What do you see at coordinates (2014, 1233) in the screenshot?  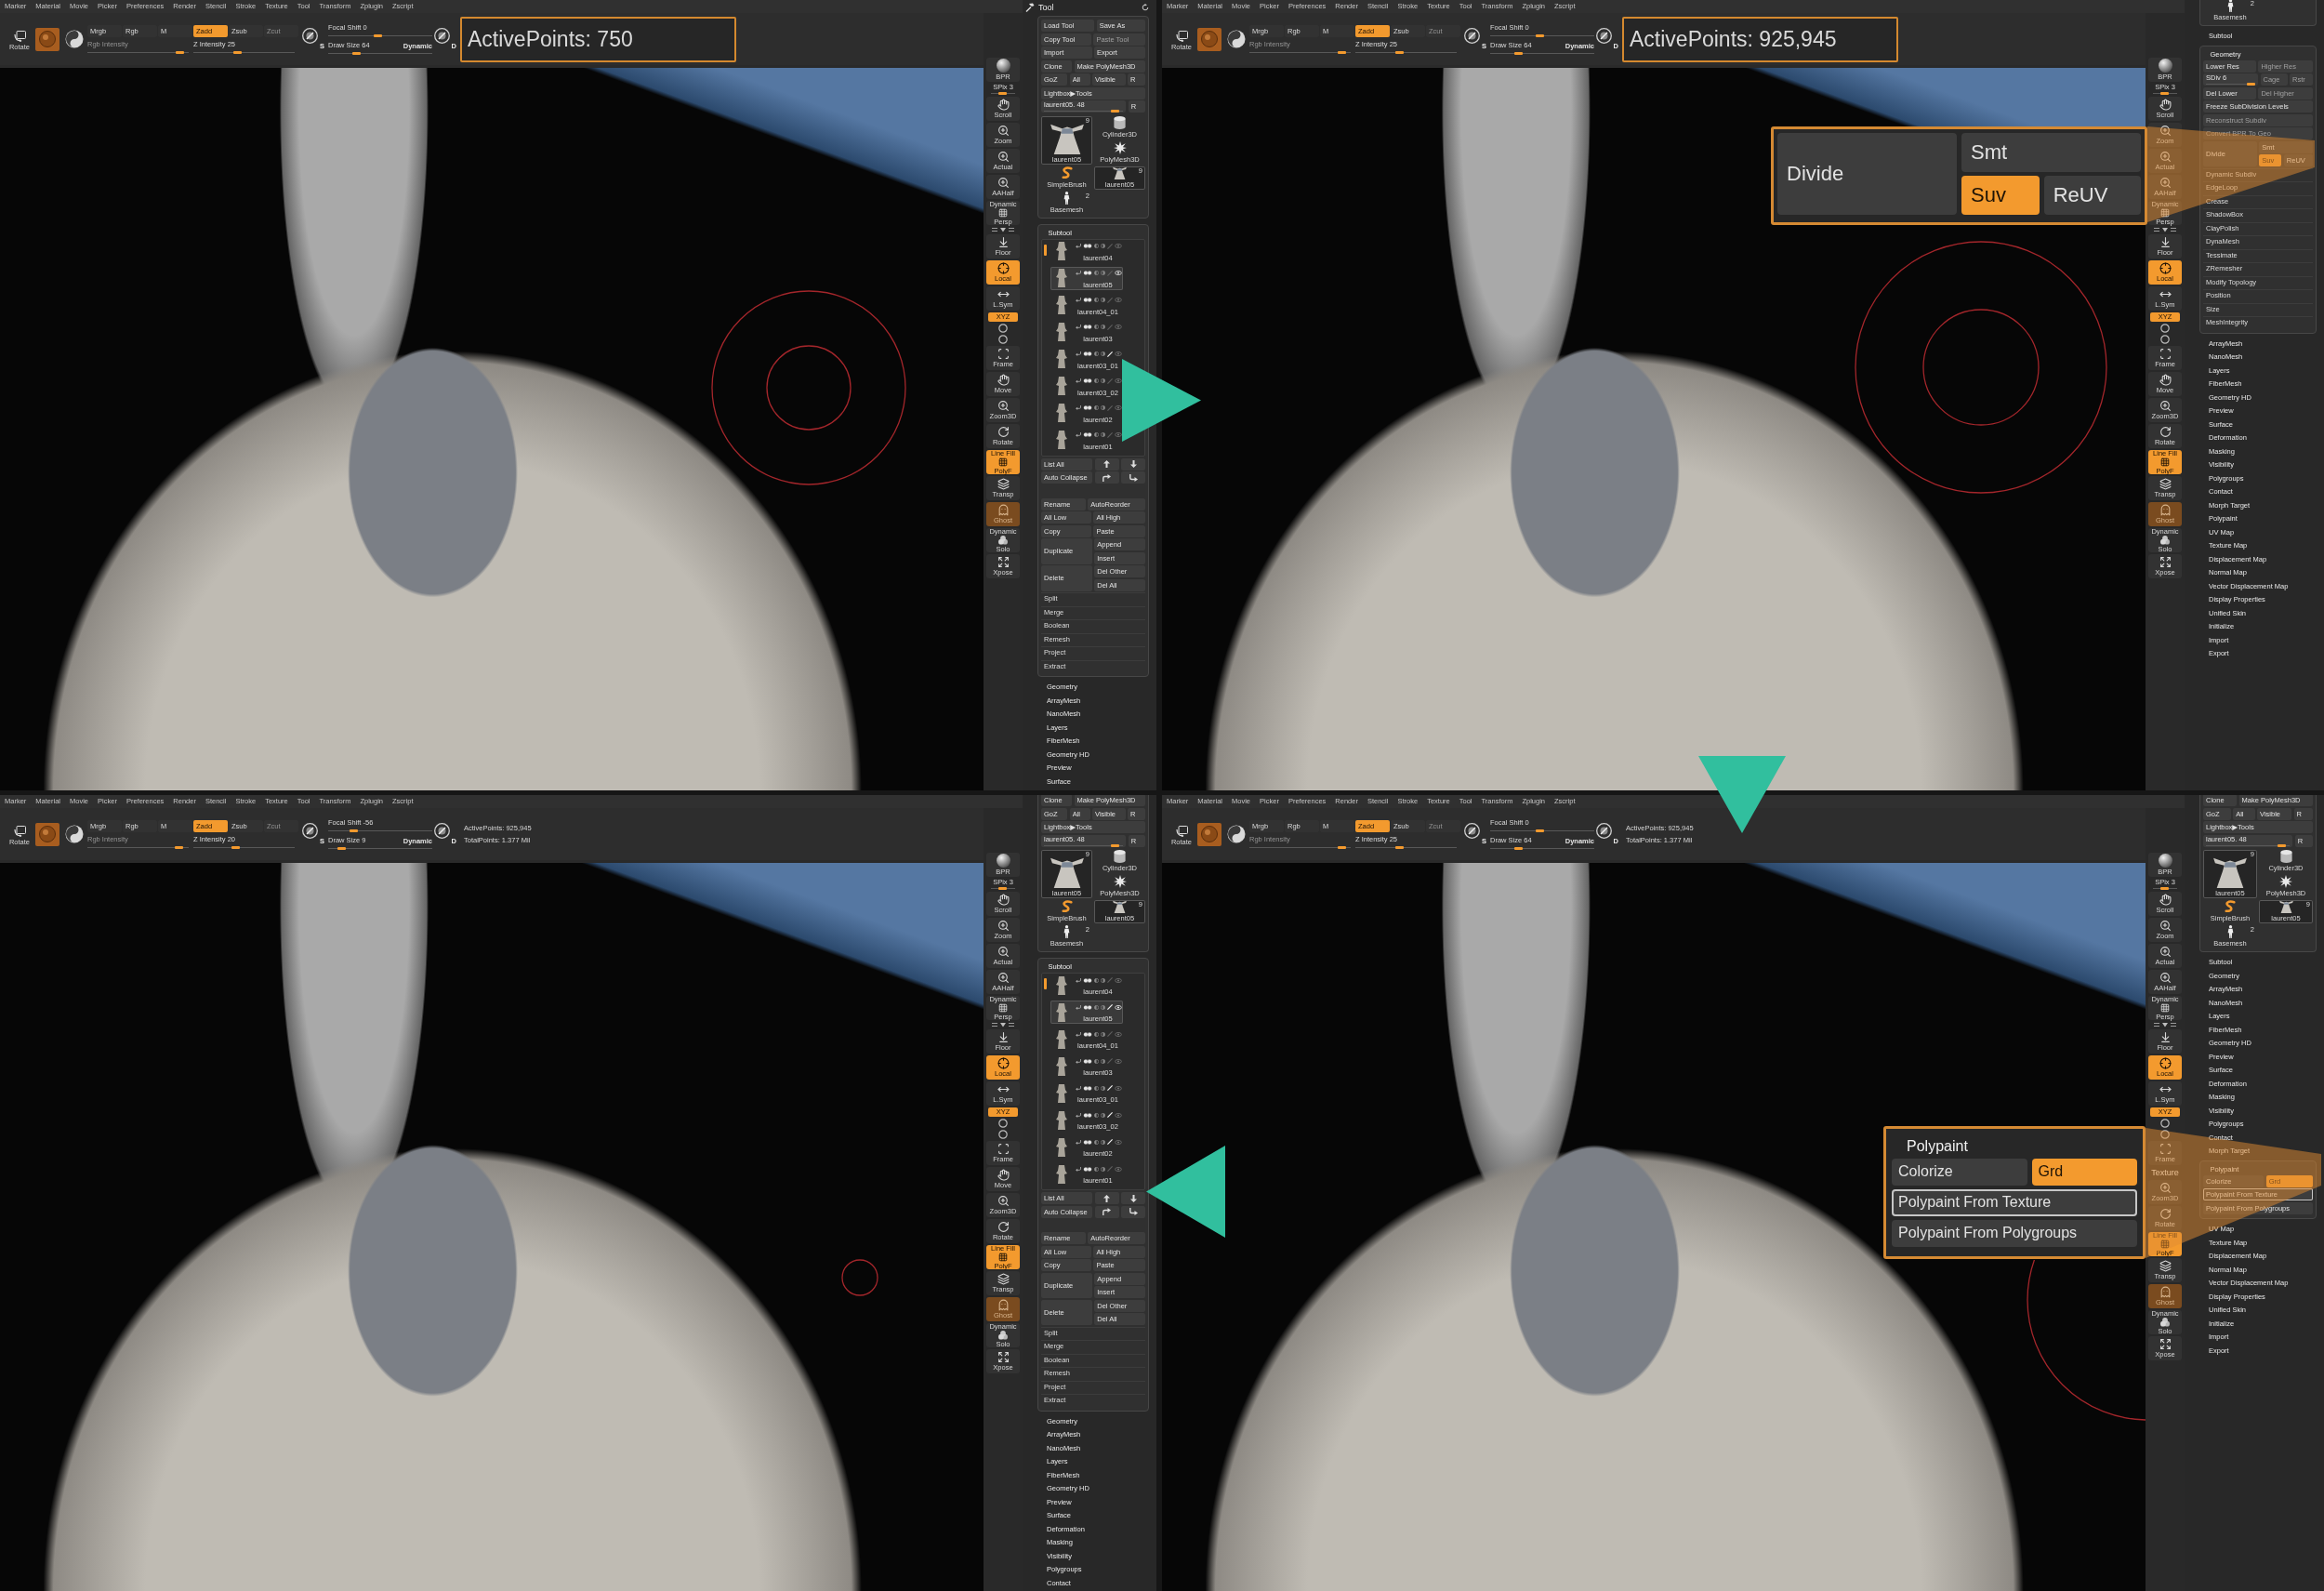 I see `palette-button: Polypaint From Polygroups` at bounding box center [2014, 1233].